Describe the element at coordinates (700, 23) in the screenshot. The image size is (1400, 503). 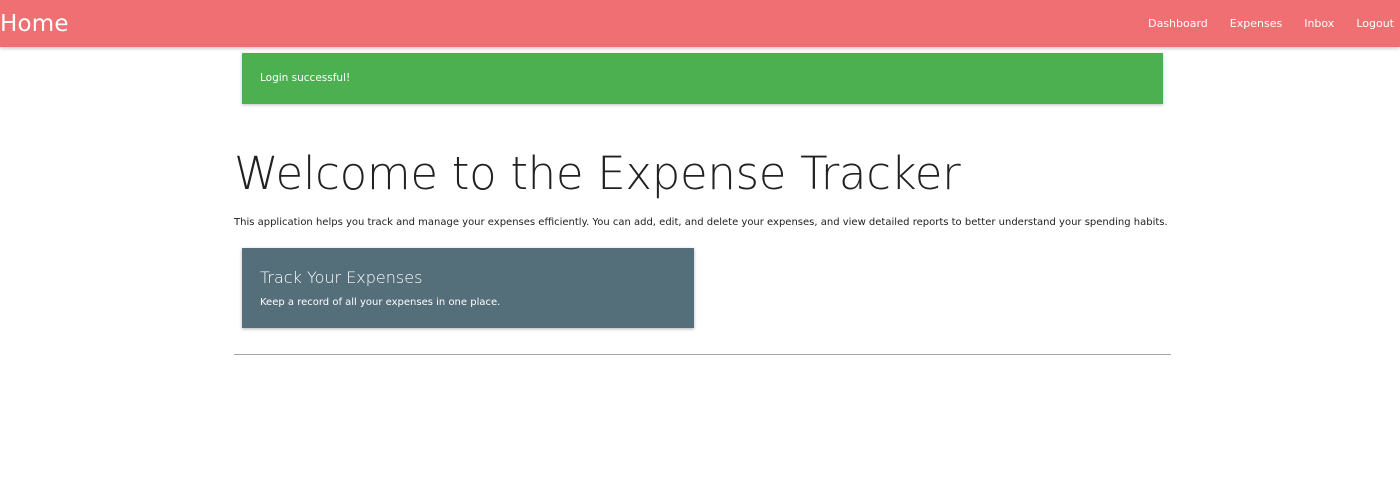
I see `top-navbar: Home Dashboard Expenses Inbox Logout` at that location.